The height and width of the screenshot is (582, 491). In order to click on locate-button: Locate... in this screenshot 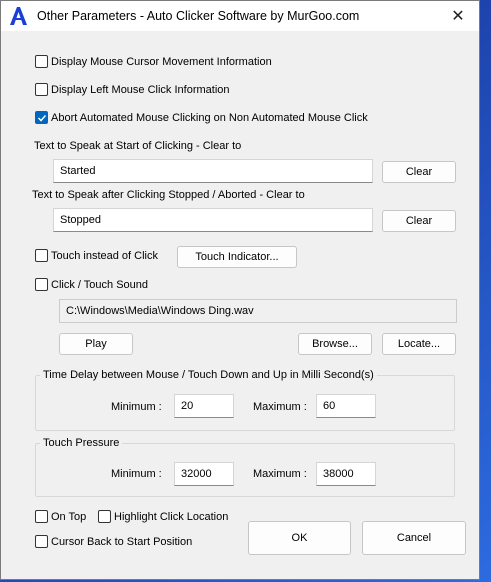, I will do `click(419, 344)`.